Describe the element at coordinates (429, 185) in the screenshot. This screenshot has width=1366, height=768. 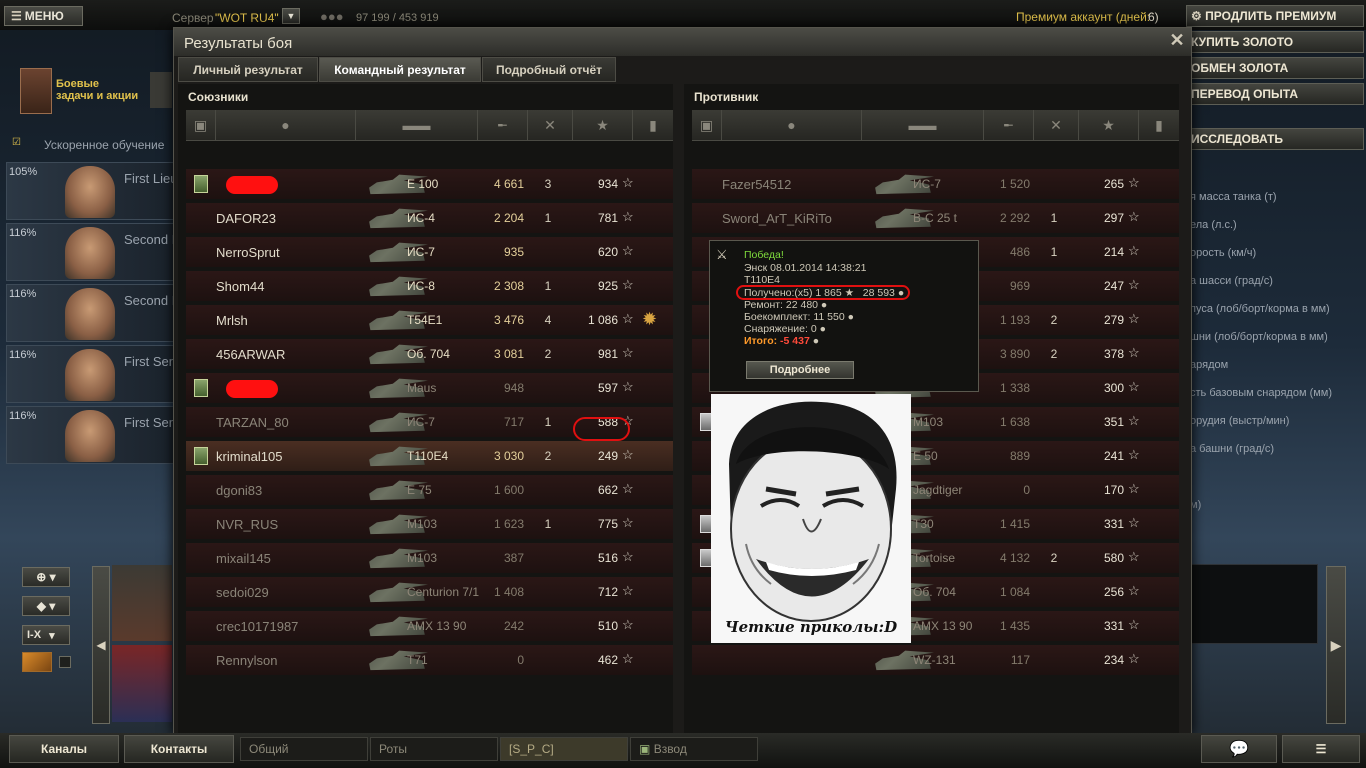
I see `table-row: E 100 4 661 3 934 ☆` at that location.